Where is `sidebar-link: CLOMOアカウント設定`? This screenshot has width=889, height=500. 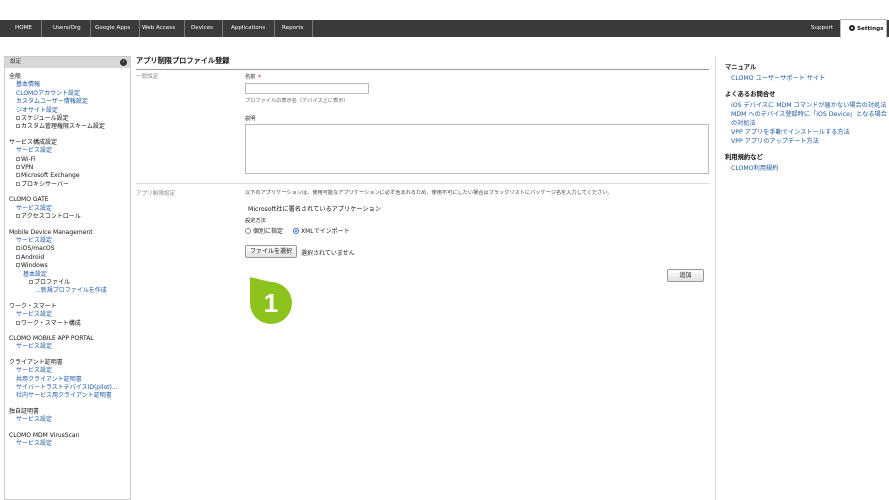
sidebar-link: CLOMOアカウント設定 is located at coordinates (69, 94).